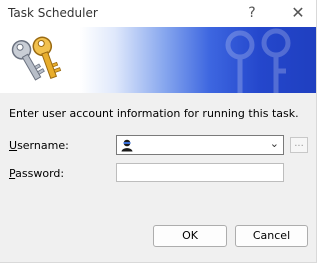 The width and height of the screenshot is (320, 263). Describe the element at coordinates (258, 60) in the screenshot. I see `keys-watermark-icon` at that location.